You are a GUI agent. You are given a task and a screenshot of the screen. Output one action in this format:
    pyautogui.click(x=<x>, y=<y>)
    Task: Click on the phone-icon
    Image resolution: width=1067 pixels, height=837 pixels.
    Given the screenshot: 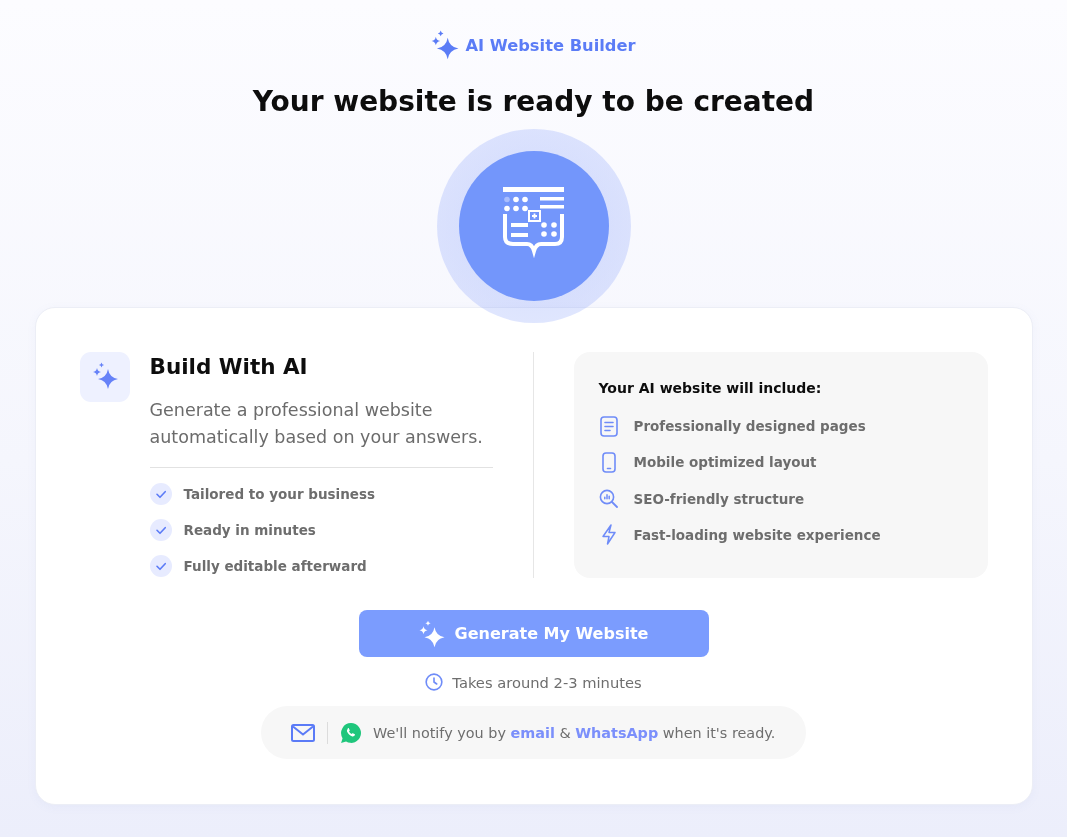 What is the action you would take?
    pyautogui.click(x=608, y=462)
    